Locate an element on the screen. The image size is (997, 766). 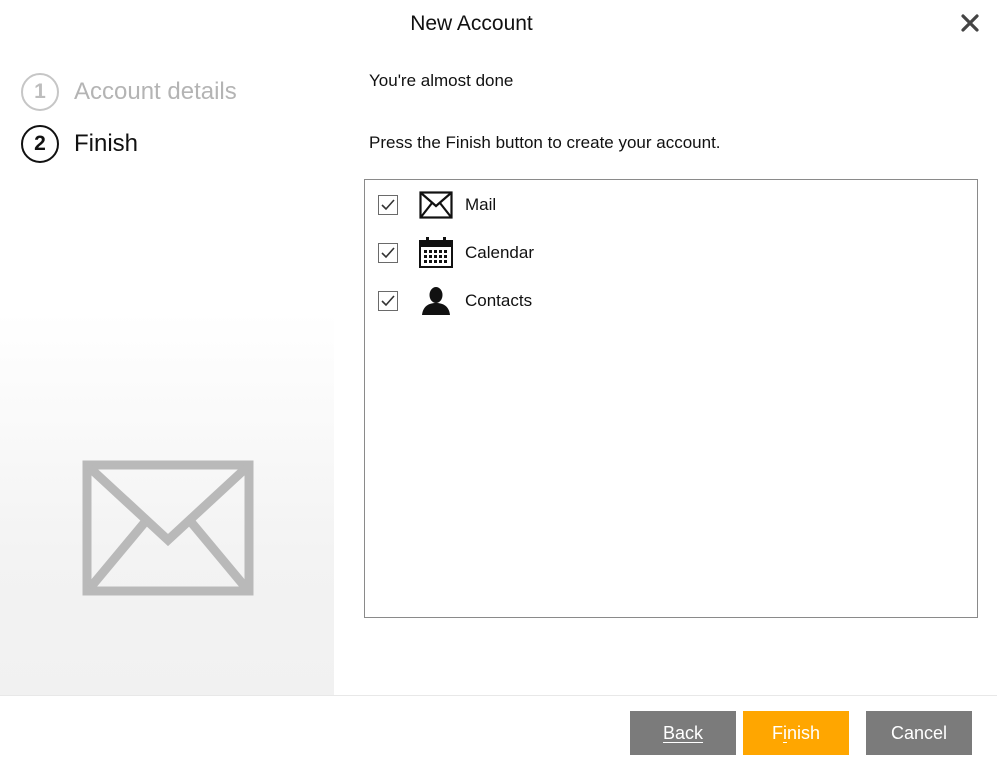
page-heading: You're almost done is located at coordinates (441, 80).